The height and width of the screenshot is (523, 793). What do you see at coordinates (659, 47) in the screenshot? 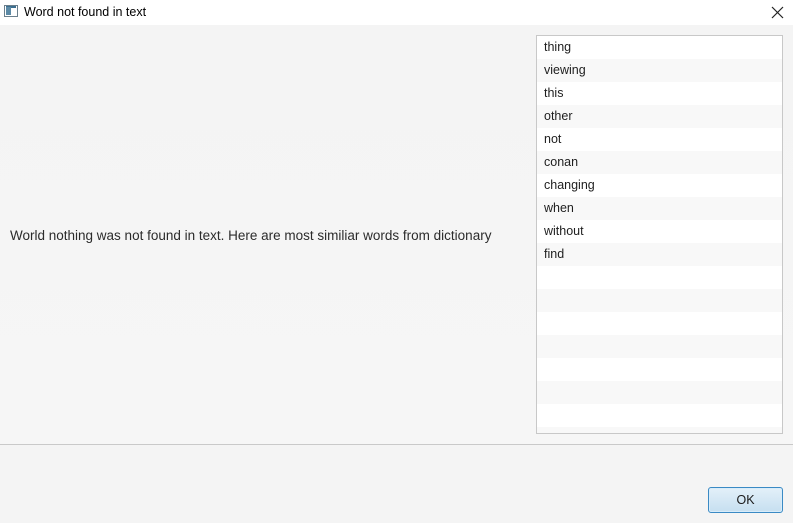
I see `list-item: thing` at bounding box center [659, 47].